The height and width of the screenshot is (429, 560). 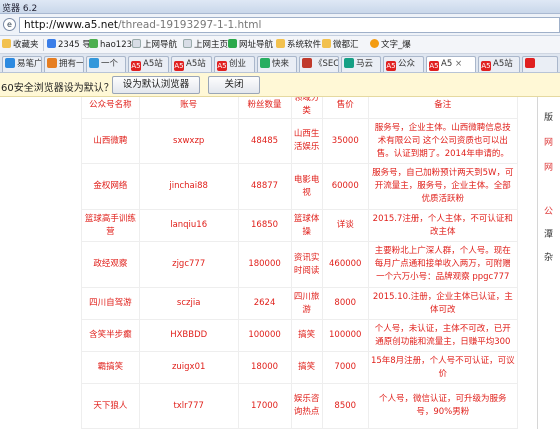 I want to click on cell-category: 搞笑, so click(x=306, y=367).